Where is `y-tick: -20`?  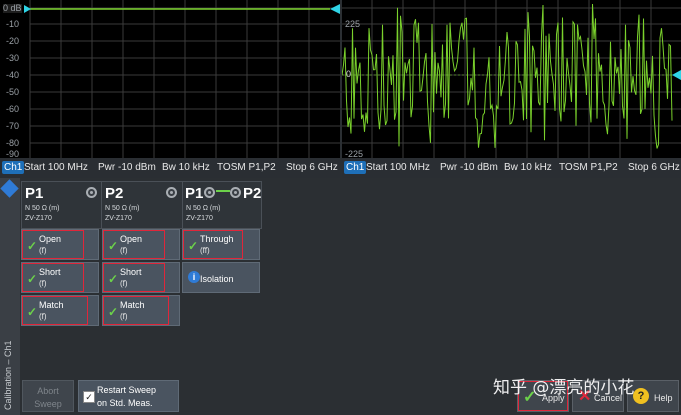
y-tick: -20 is located at coordinates (13, 41).